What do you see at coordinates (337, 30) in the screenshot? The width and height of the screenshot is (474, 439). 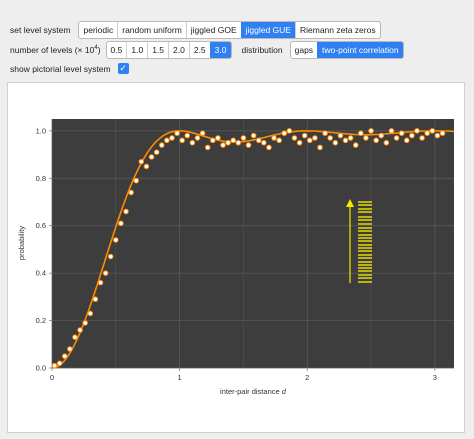 I see `level-system-option: Riemann zeta zeros` at bounding box center [337, 30].